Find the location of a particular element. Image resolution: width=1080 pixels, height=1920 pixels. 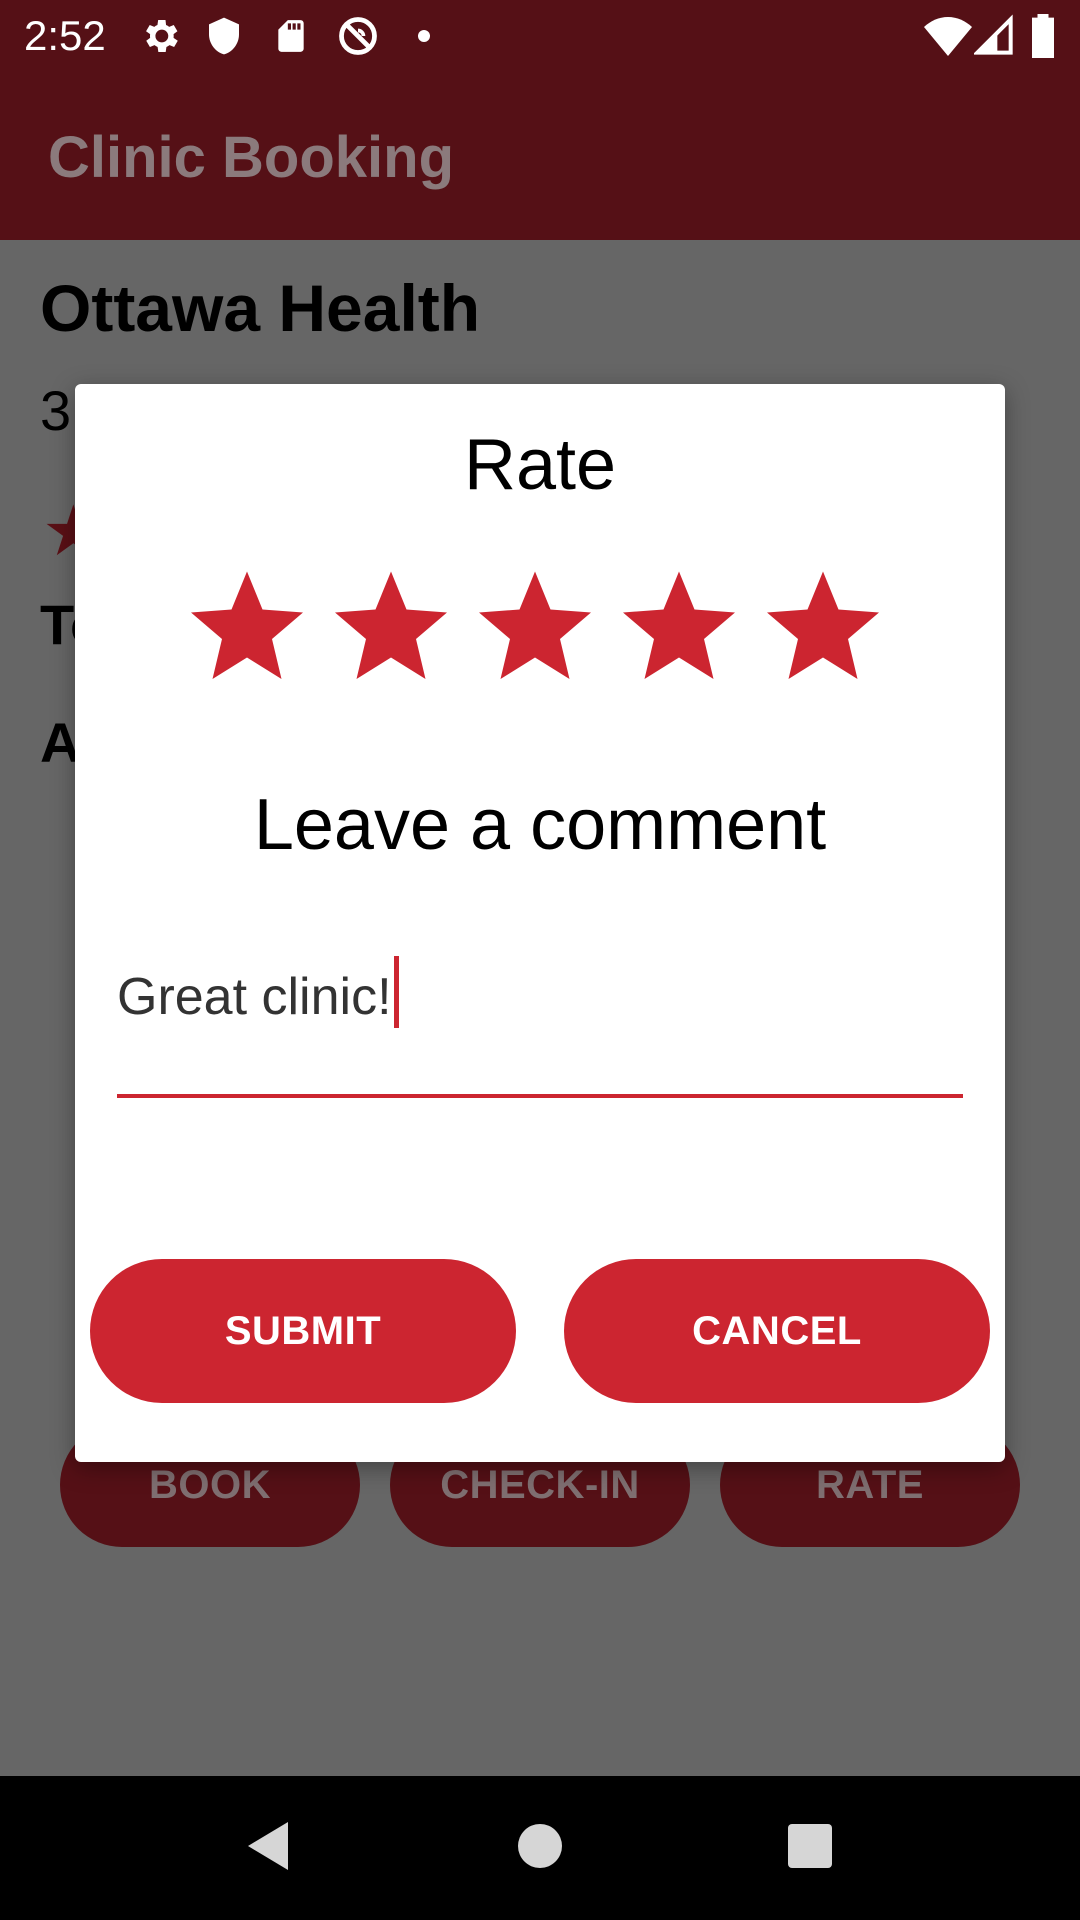

submit-button: SUBMIT is located at coordinates (303, 1331).